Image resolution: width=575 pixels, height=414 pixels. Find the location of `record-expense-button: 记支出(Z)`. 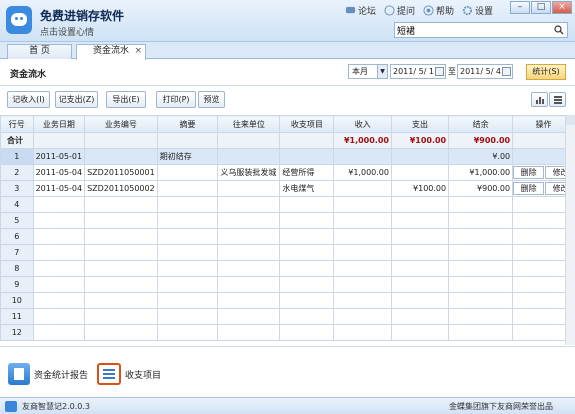

record-expense-button: 记支出(Z) is located at coordinates (76, 99).